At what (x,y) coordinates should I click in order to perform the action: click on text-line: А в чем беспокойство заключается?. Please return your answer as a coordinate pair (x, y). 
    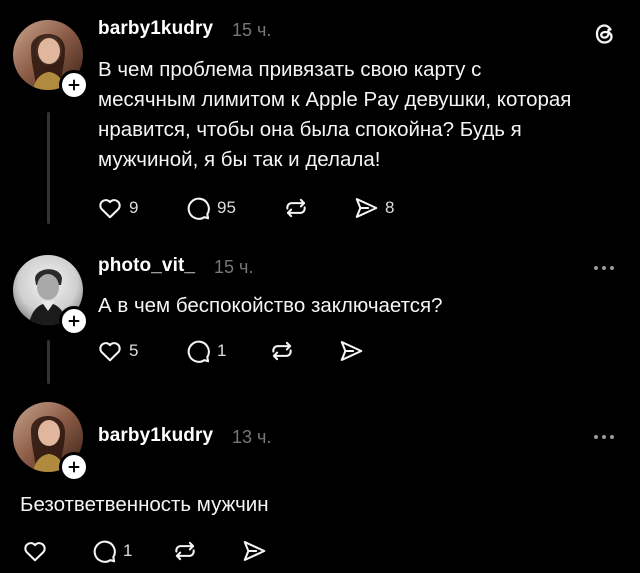
    Looking at the image, I should click on (270, 305).